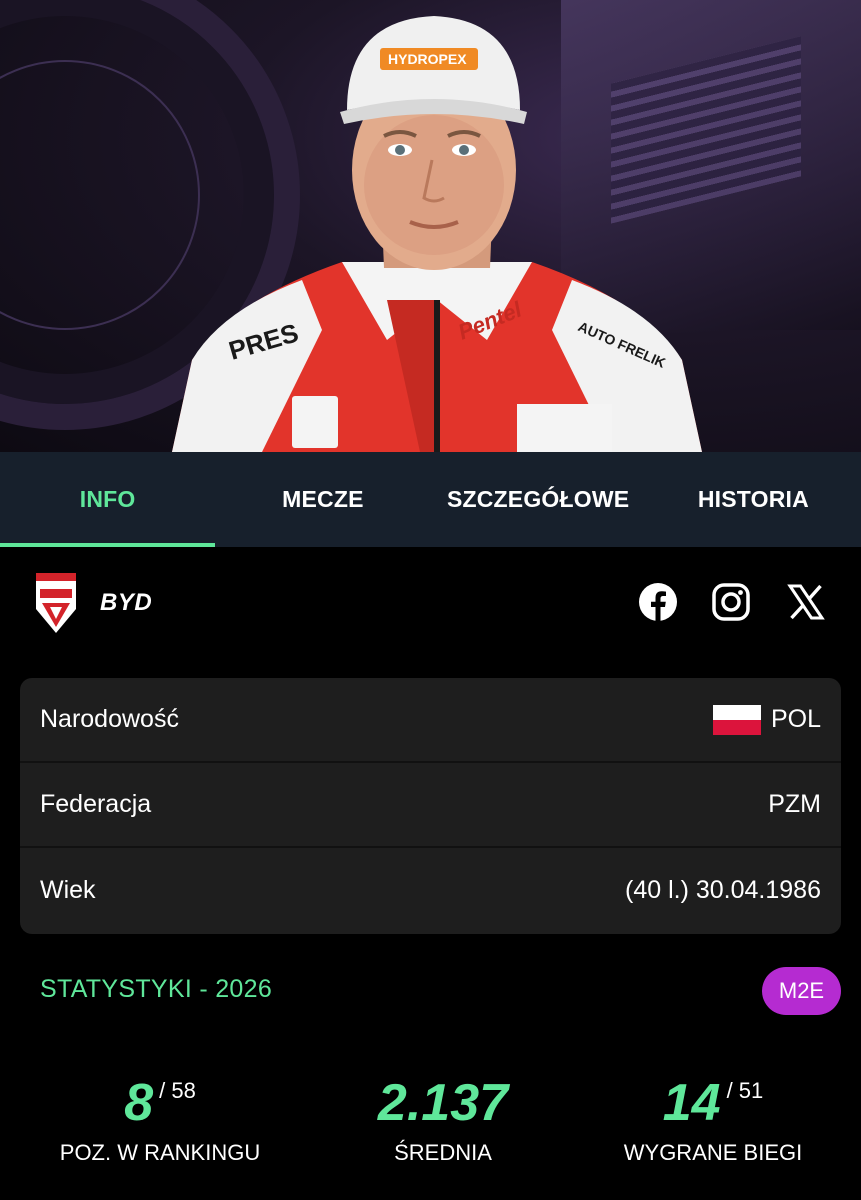 Image resolution: width=861 pixels, height=1200 pixels. I want to click on nationality-value-group: POL, so click(766, 719).